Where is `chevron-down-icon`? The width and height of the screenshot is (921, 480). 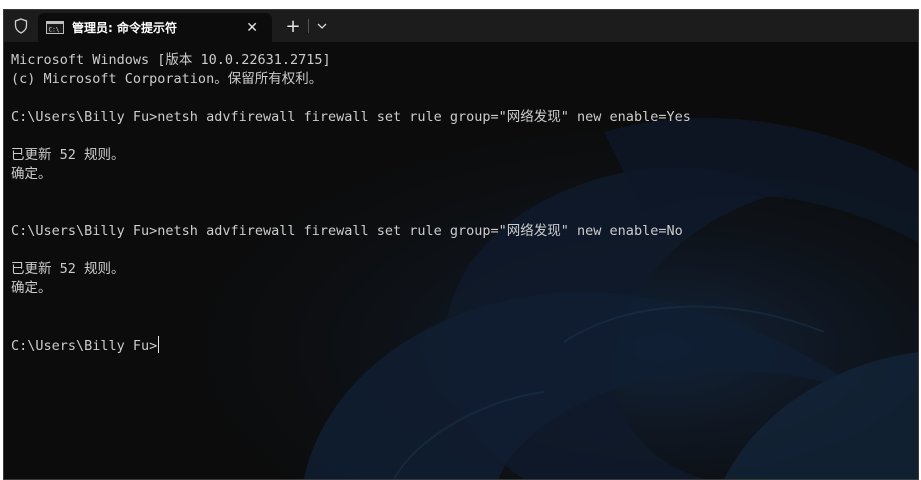 chevron-down-icon is located at coordinates (322, 26).